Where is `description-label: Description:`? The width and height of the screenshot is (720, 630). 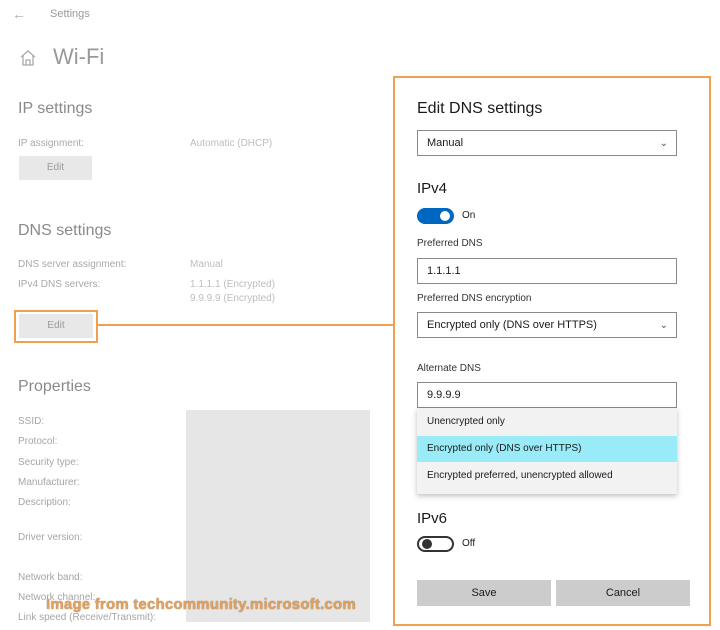 description-label: Description: is located at coordinates (44, 502).